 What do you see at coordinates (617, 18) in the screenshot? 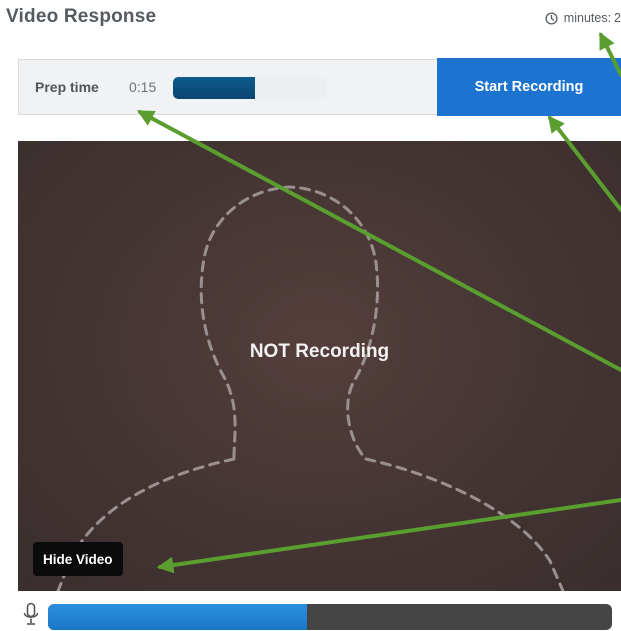
I see `minutes-value: 2` at bounding box center [617, 18].